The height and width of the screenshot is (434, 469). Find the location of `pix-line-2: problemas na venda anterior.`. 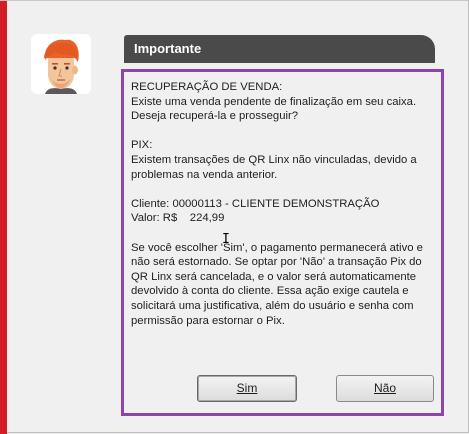

pix-line-2: problemas na venda anterior. is located at coordinates (204, 174).